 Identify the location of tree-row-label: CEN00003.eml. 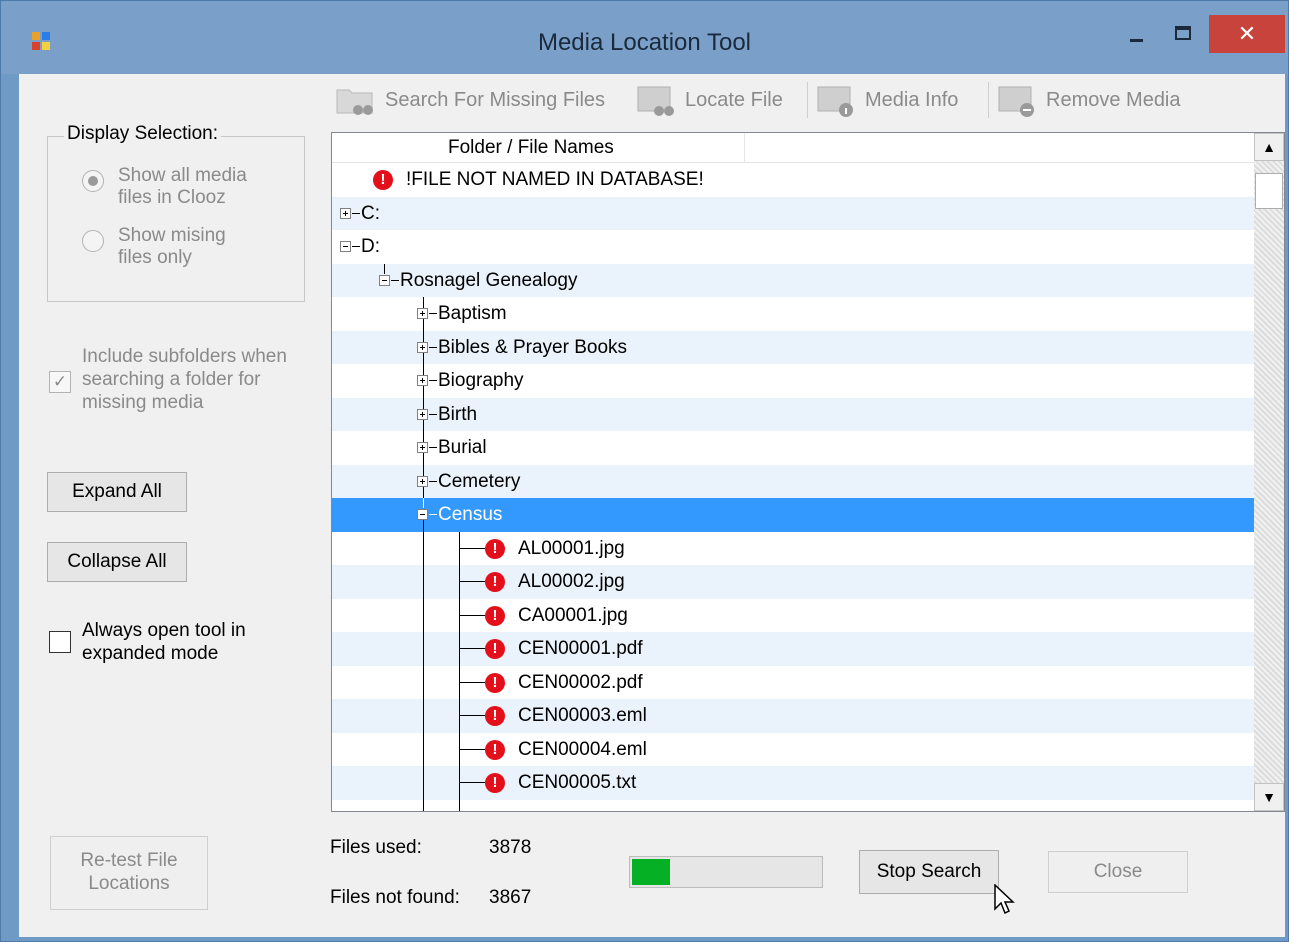
(582, 715).